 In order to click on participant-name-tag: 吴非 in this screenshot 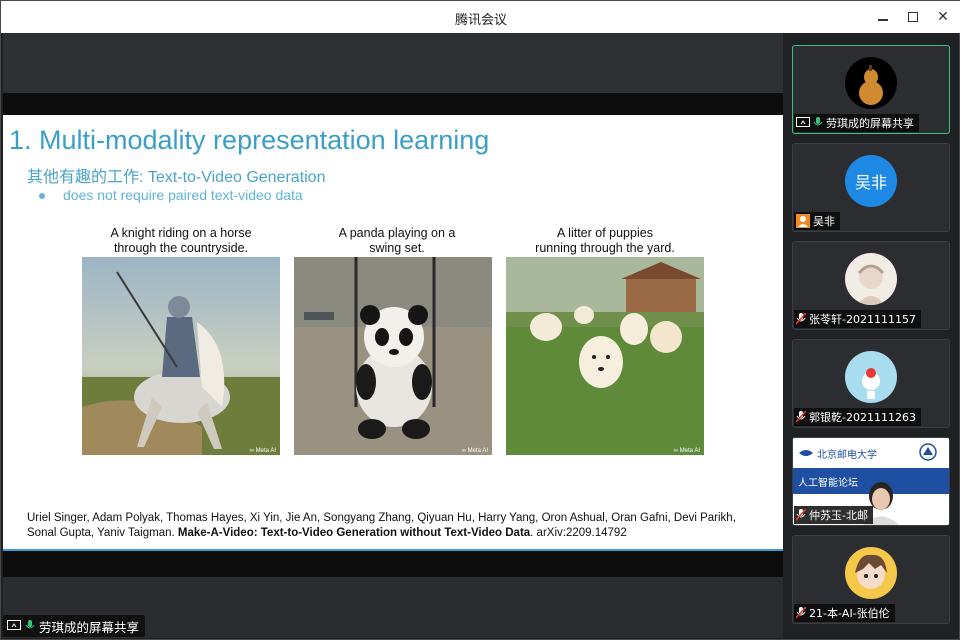, I will do `click(817, 221)`.